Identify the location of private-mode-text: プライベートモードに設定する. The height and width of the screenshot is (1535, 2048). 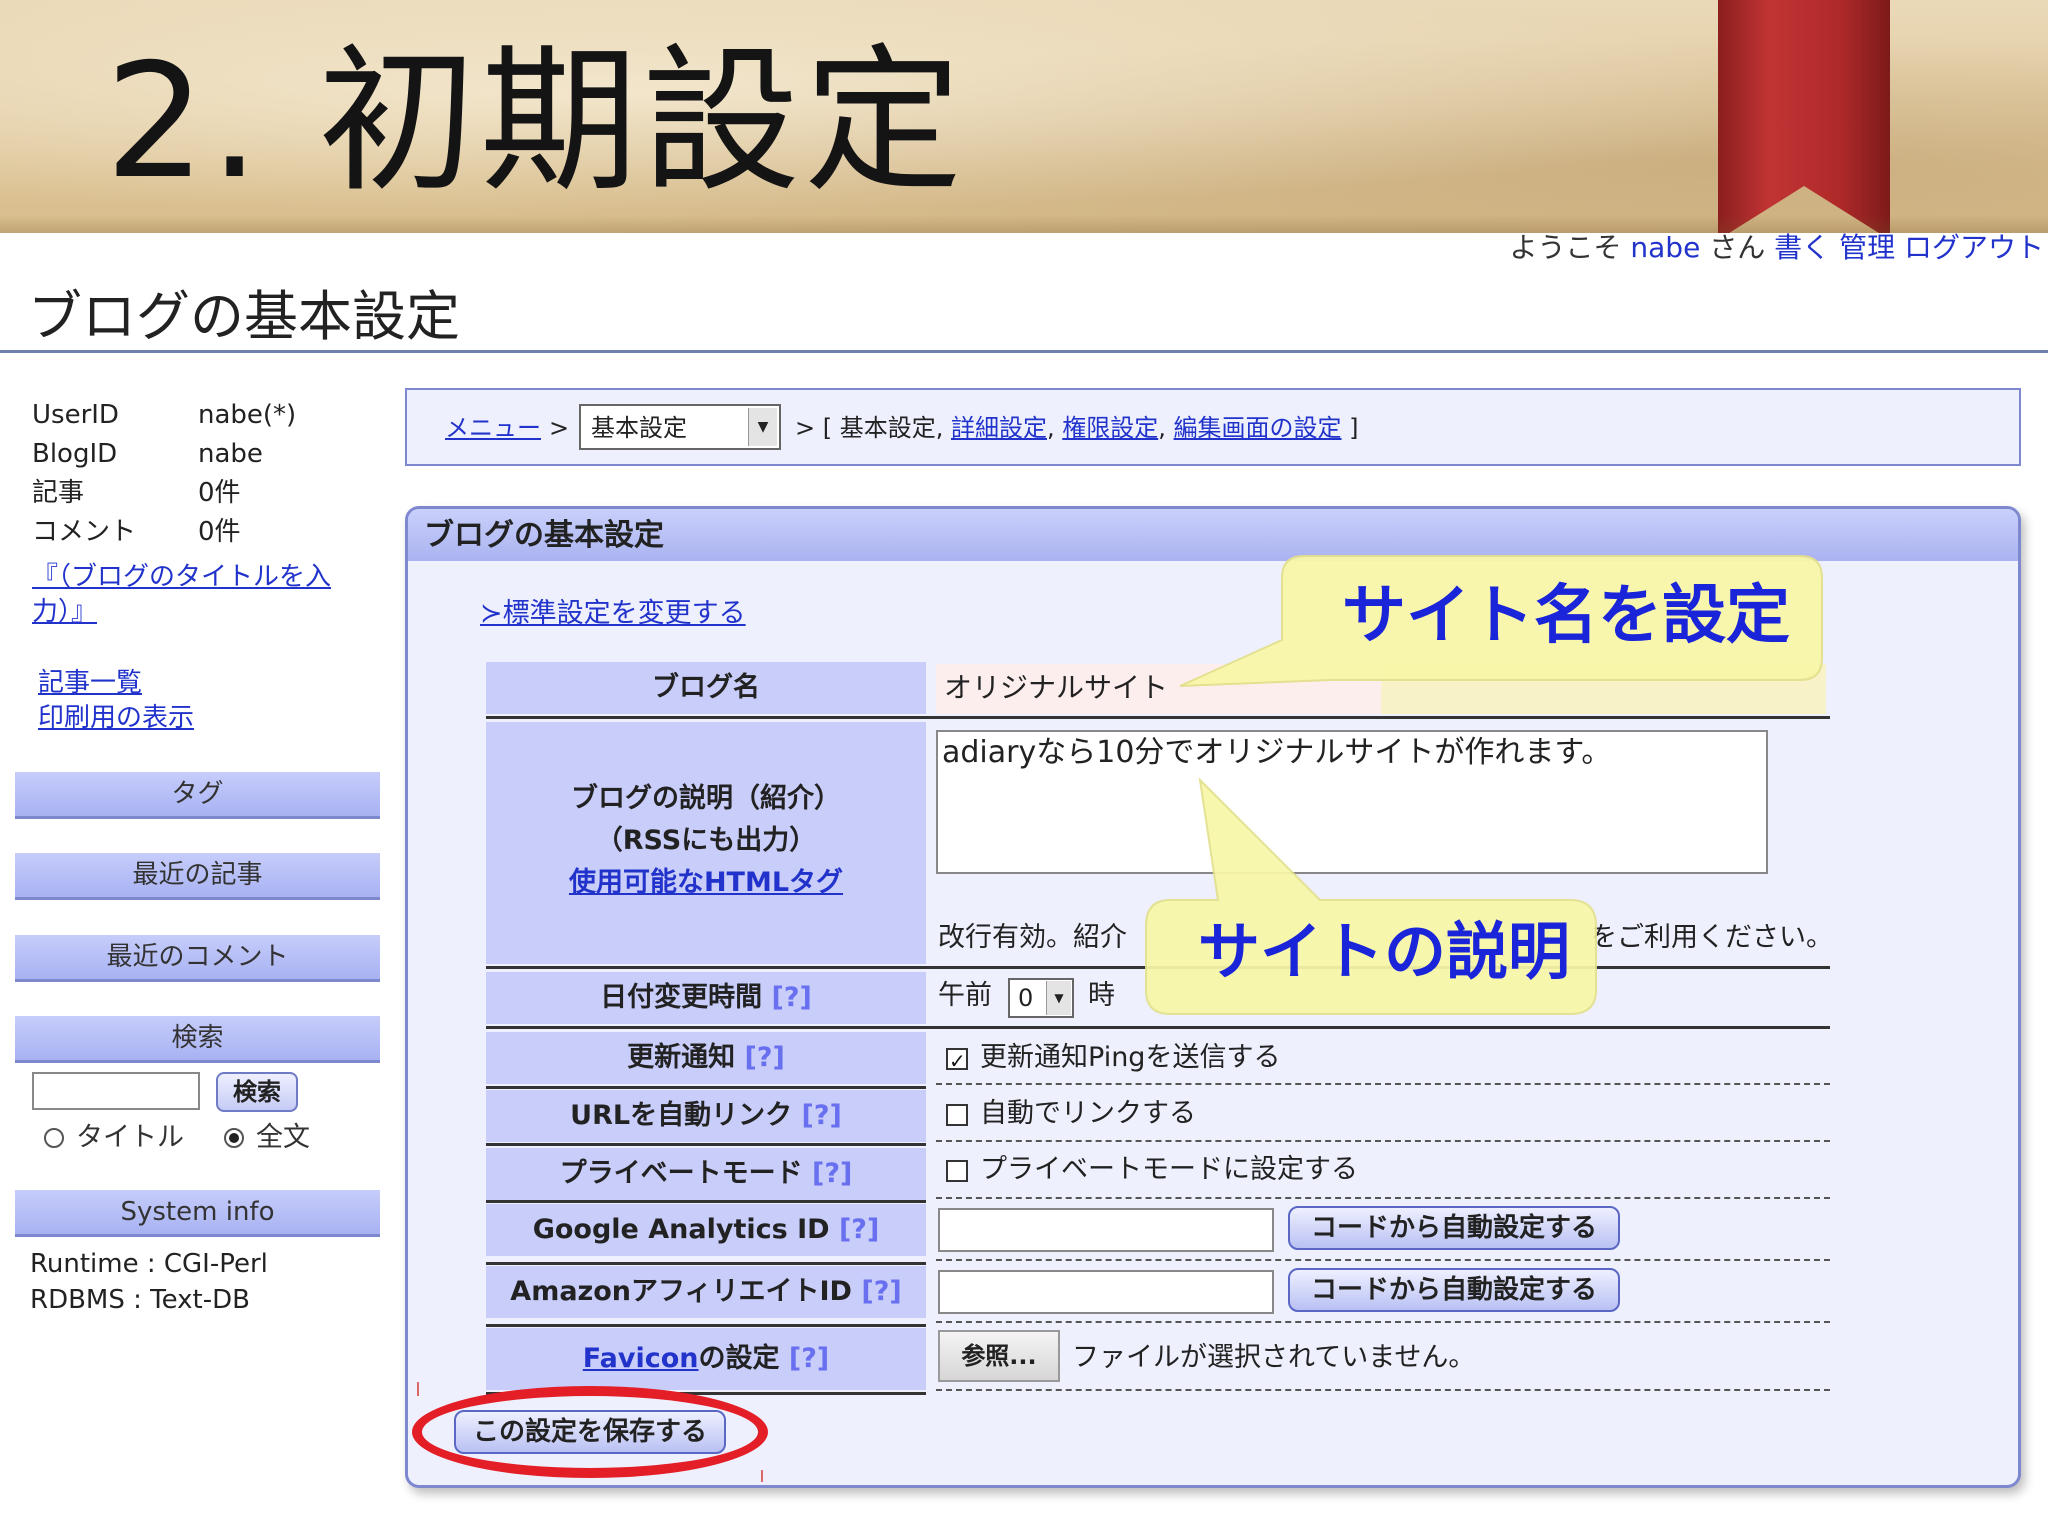
(1169, 1169).